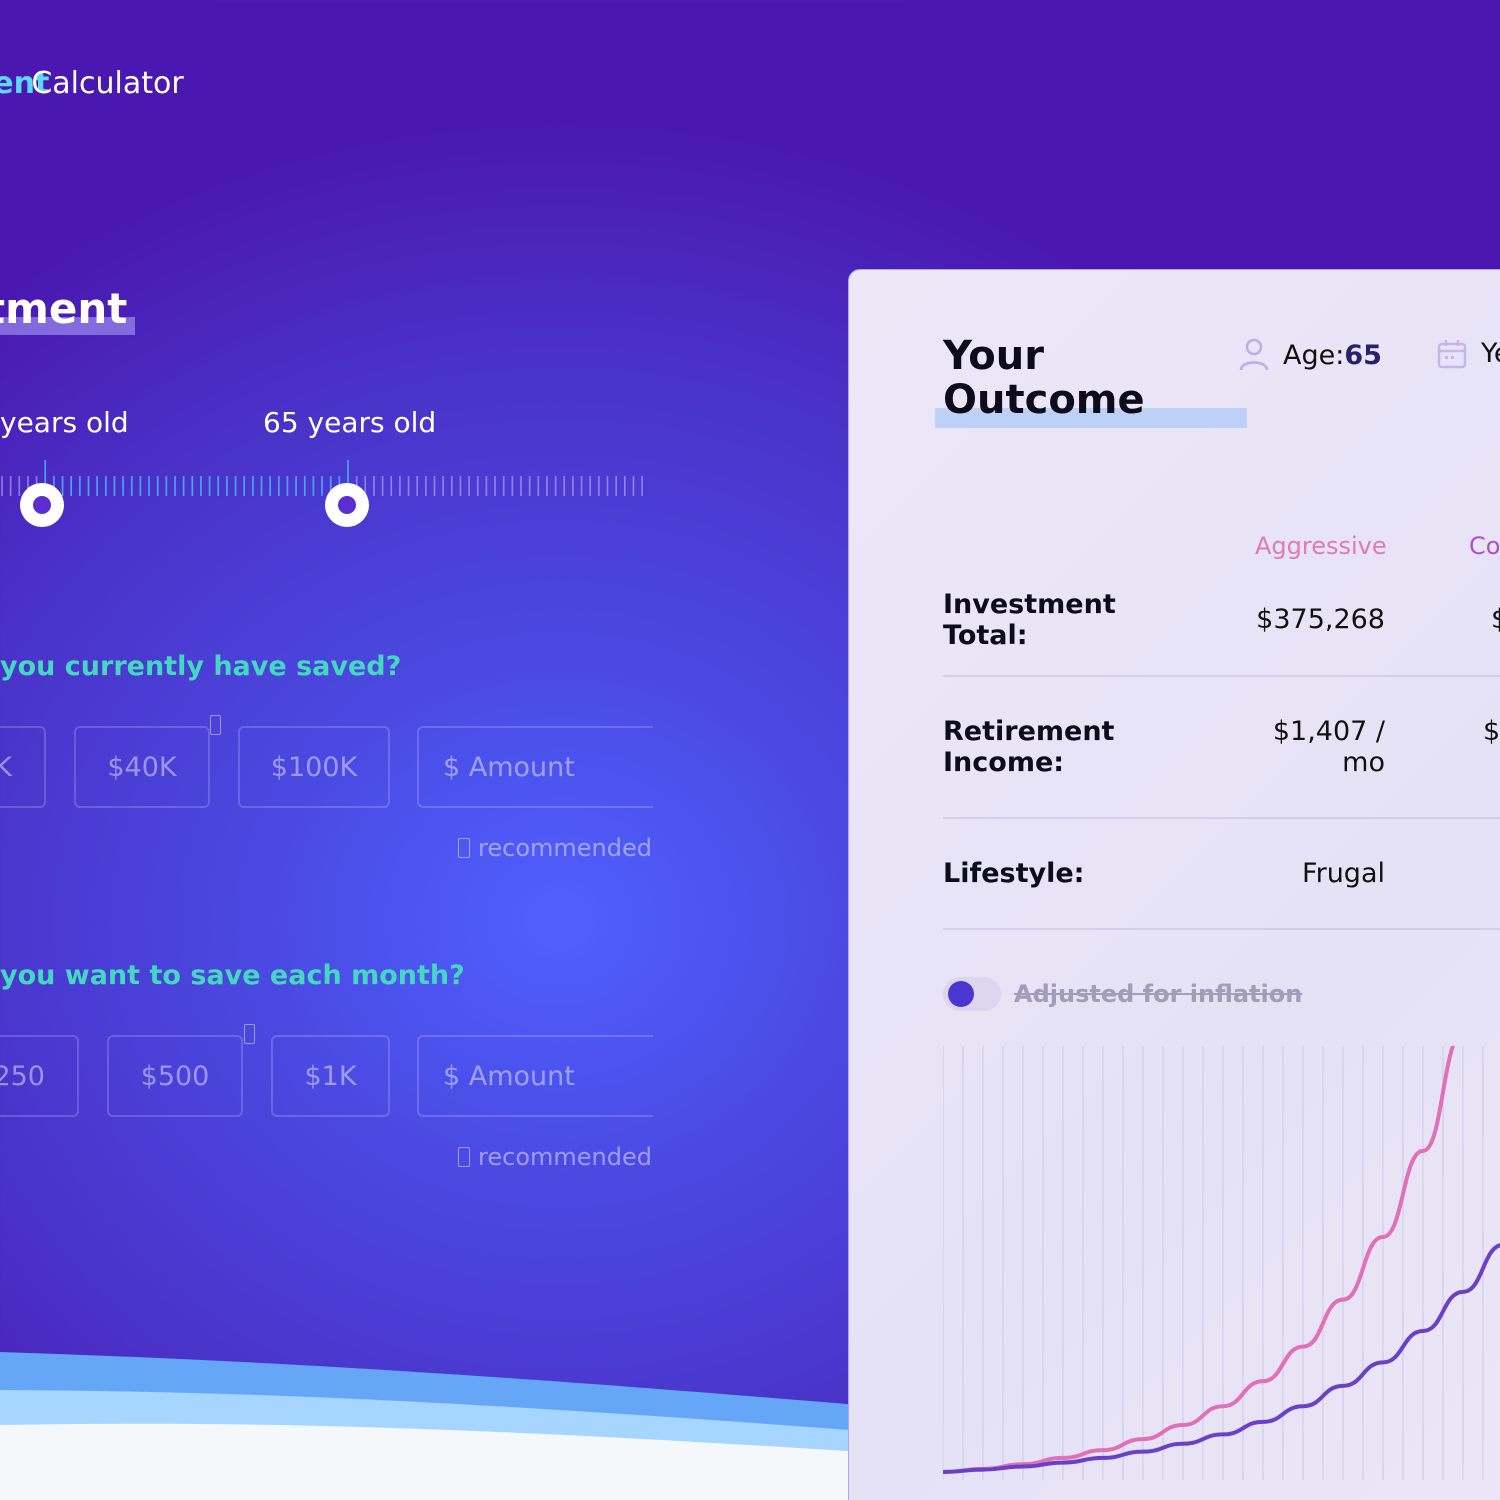  Describe the element at coordinates (64, 422) in the screenshot. I see `start-age-label: years old` at that location.